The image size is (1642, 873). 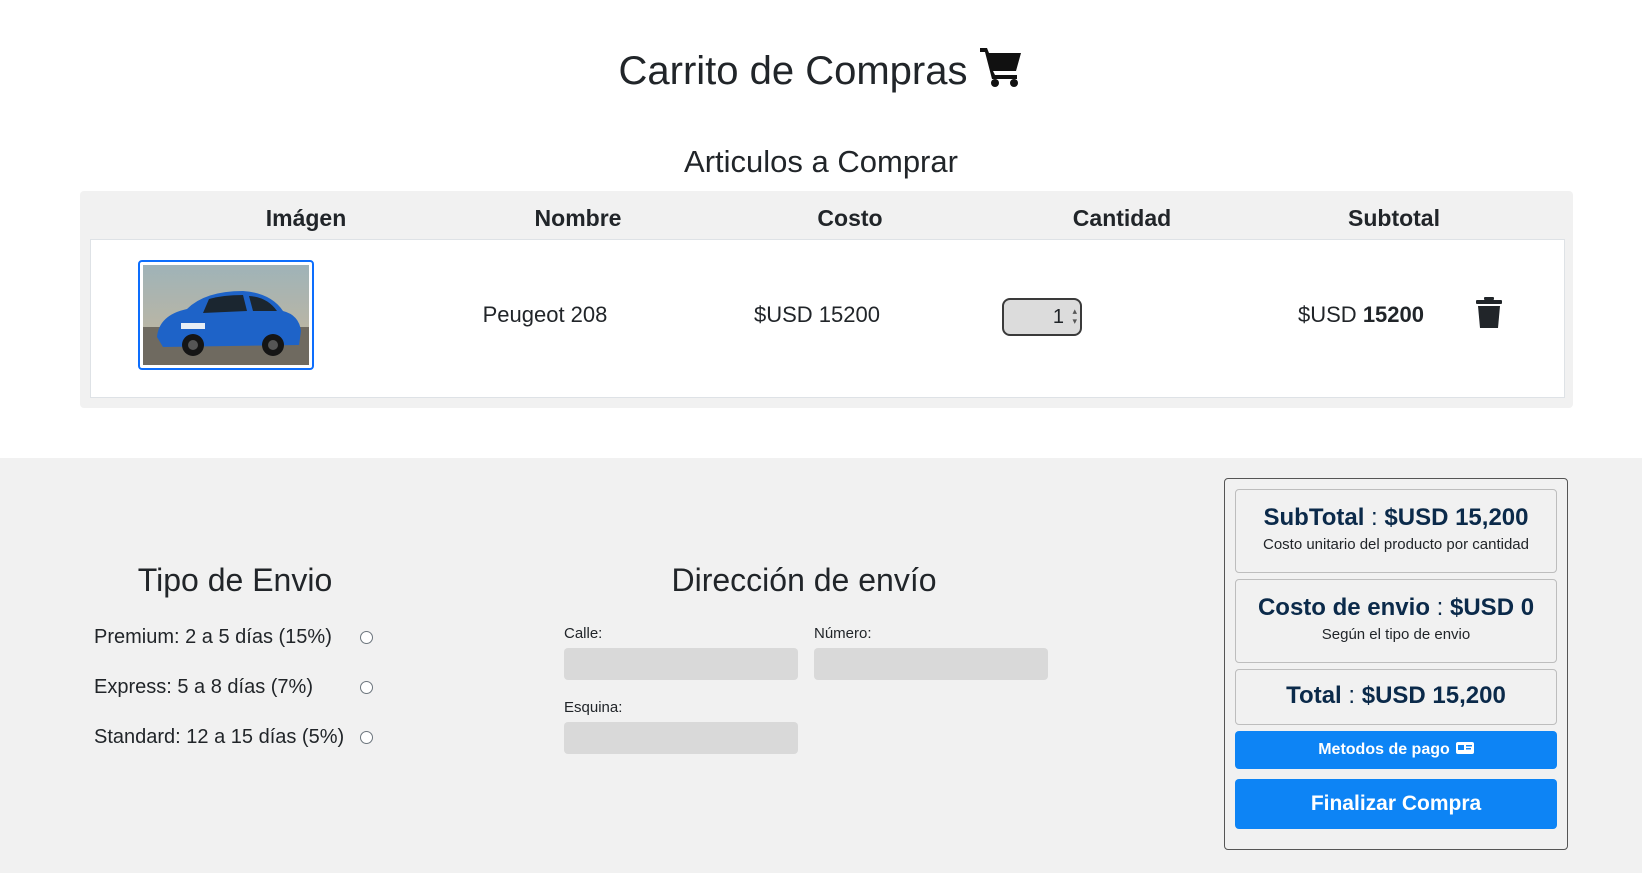 What do you see at coordinates (1361, 315) in the screenshot?
I see `product-subtotal: $USD 15200` at bounding box center [1361, 315].